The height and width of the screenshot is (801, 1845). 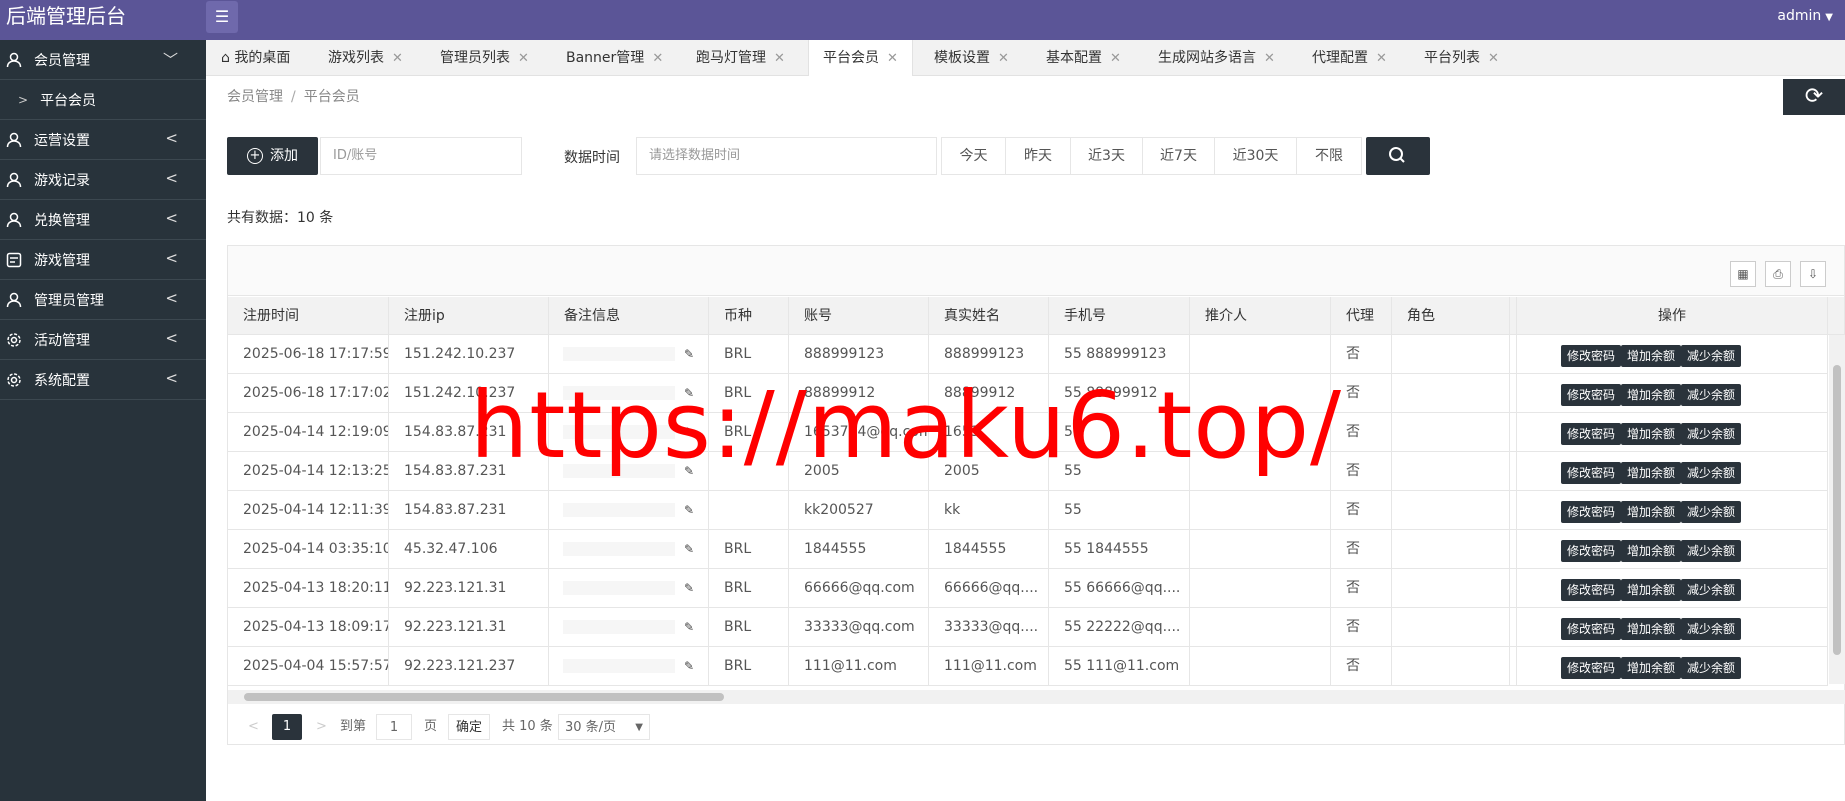 I want to click on column-header: 推介人, so click(x=1260, y=316).